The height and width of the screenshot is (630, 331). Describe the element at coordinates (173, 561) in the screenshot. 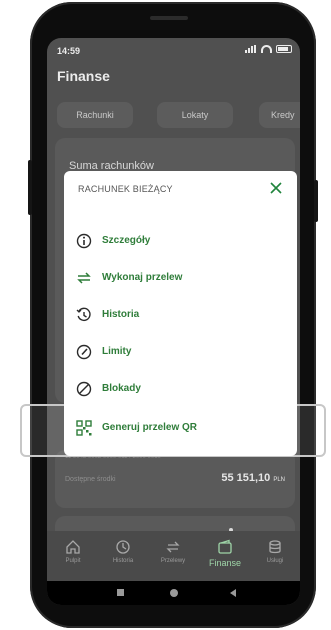

I see `nav-przelewy-label: Przelewy` at that location.